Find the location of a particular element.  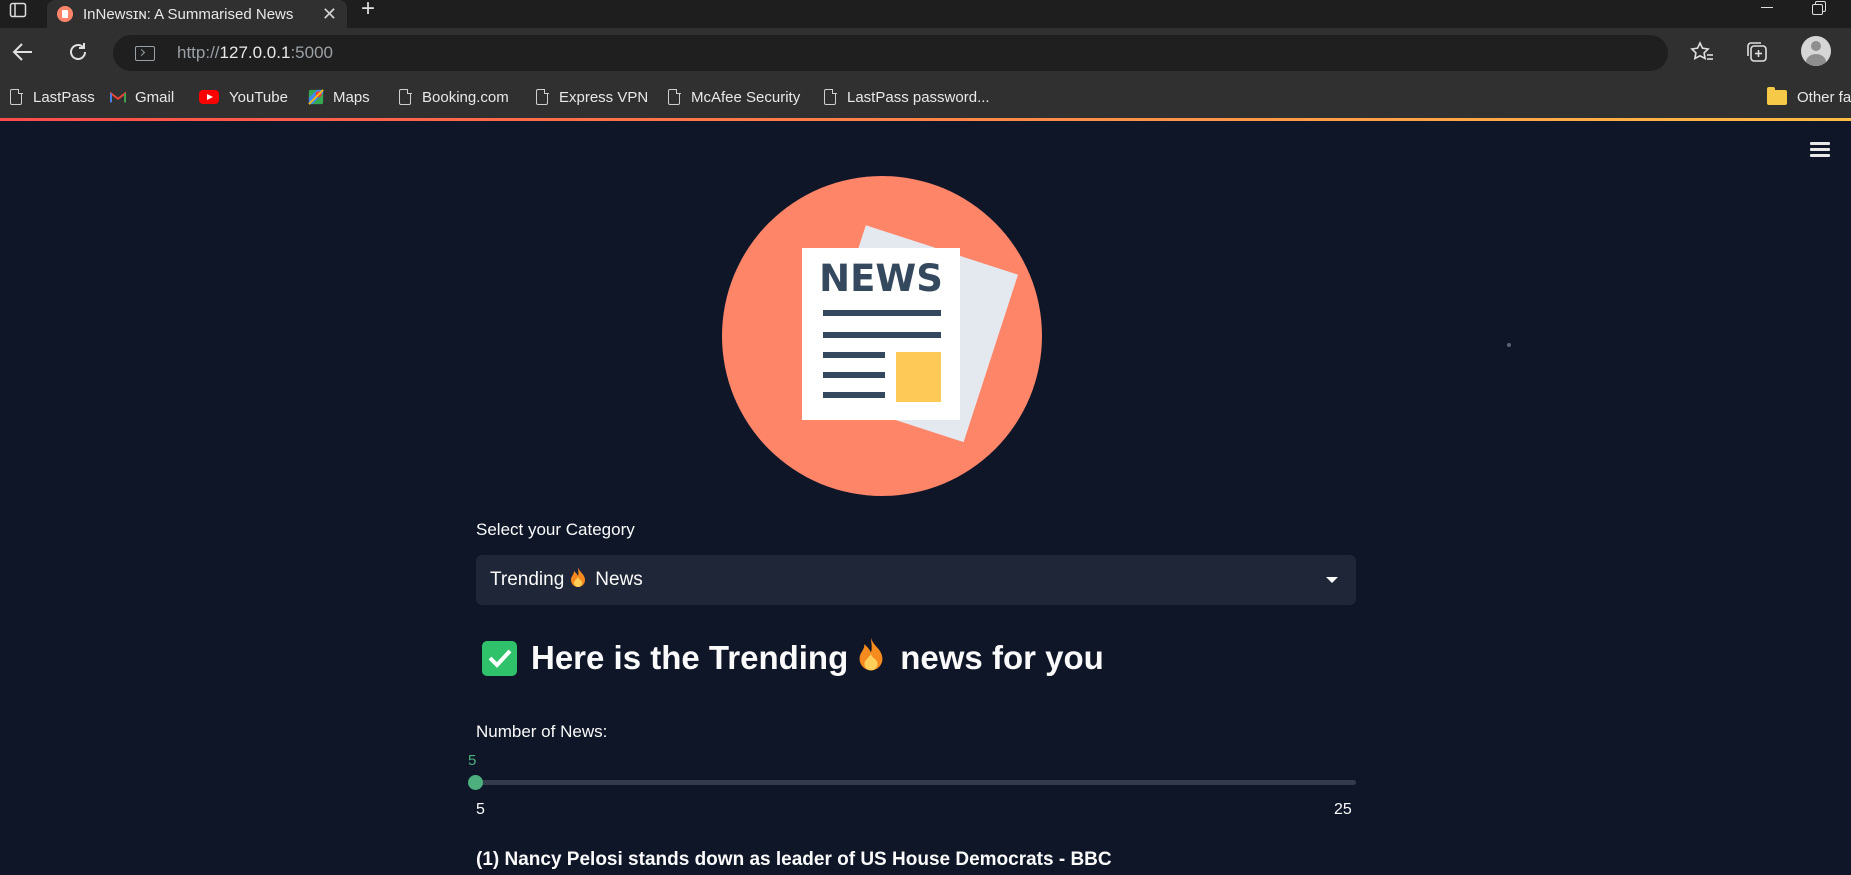

bookmark-maps: Maps is located at coordinates (339, 97).